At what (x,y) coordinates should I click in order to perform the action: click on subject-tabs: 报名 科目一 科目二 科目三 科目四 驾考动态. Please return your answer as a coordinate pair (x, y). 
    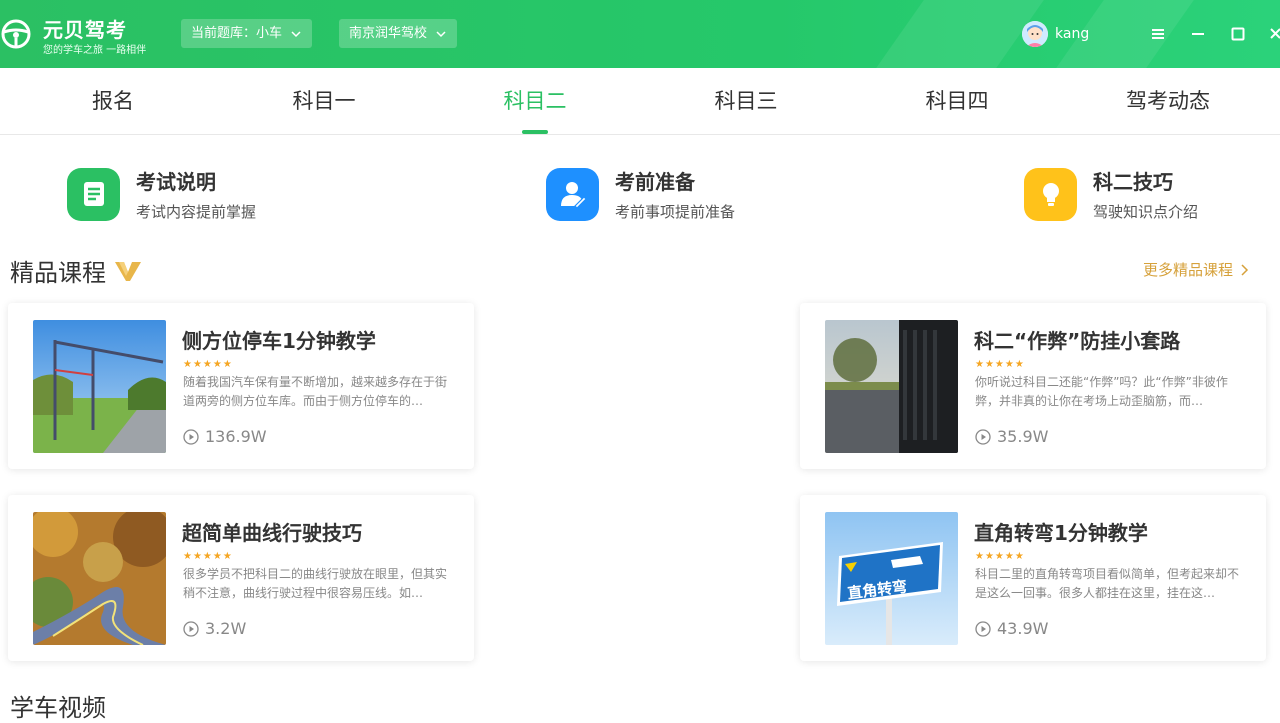
    Looking at the image, I should click on (640, 101).